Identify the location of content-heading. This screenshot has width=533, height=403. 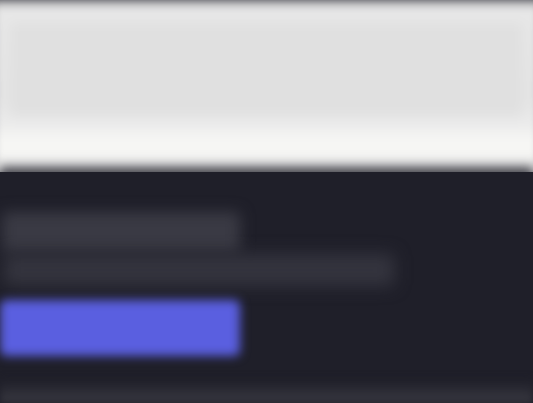
(121, 232).